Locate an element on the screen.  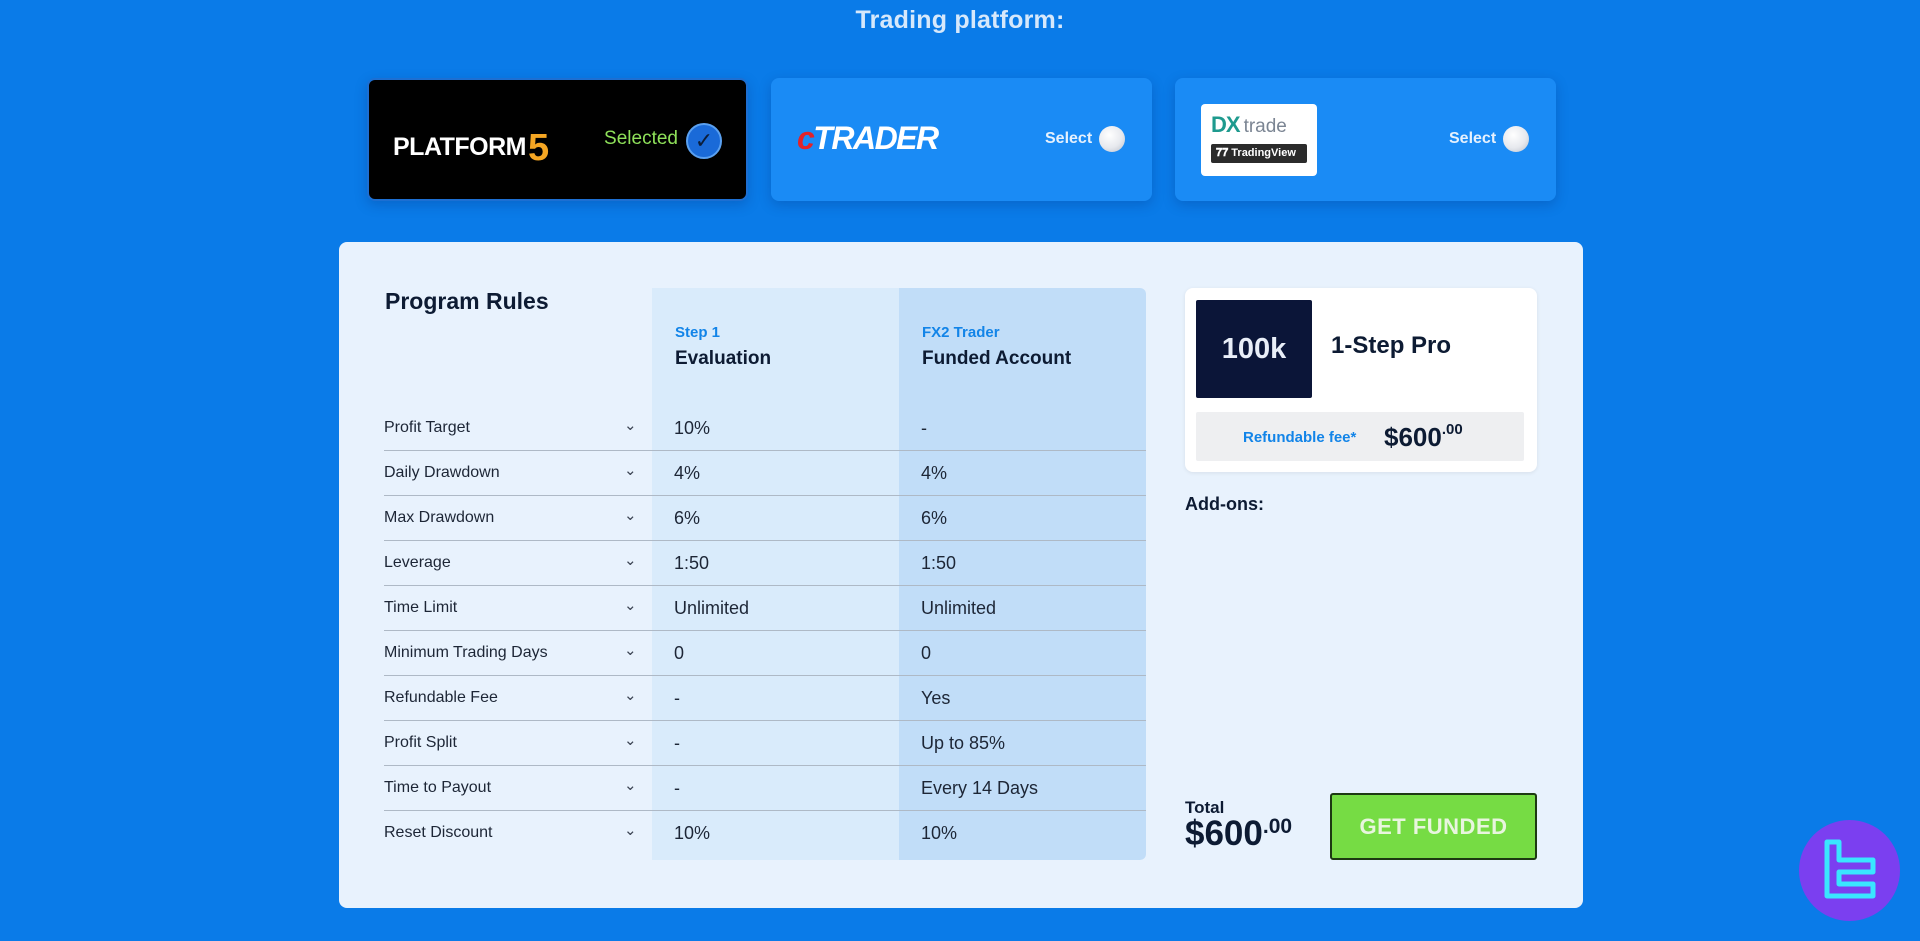
rule-label: Profit Split is located at coordinates (420, 742).